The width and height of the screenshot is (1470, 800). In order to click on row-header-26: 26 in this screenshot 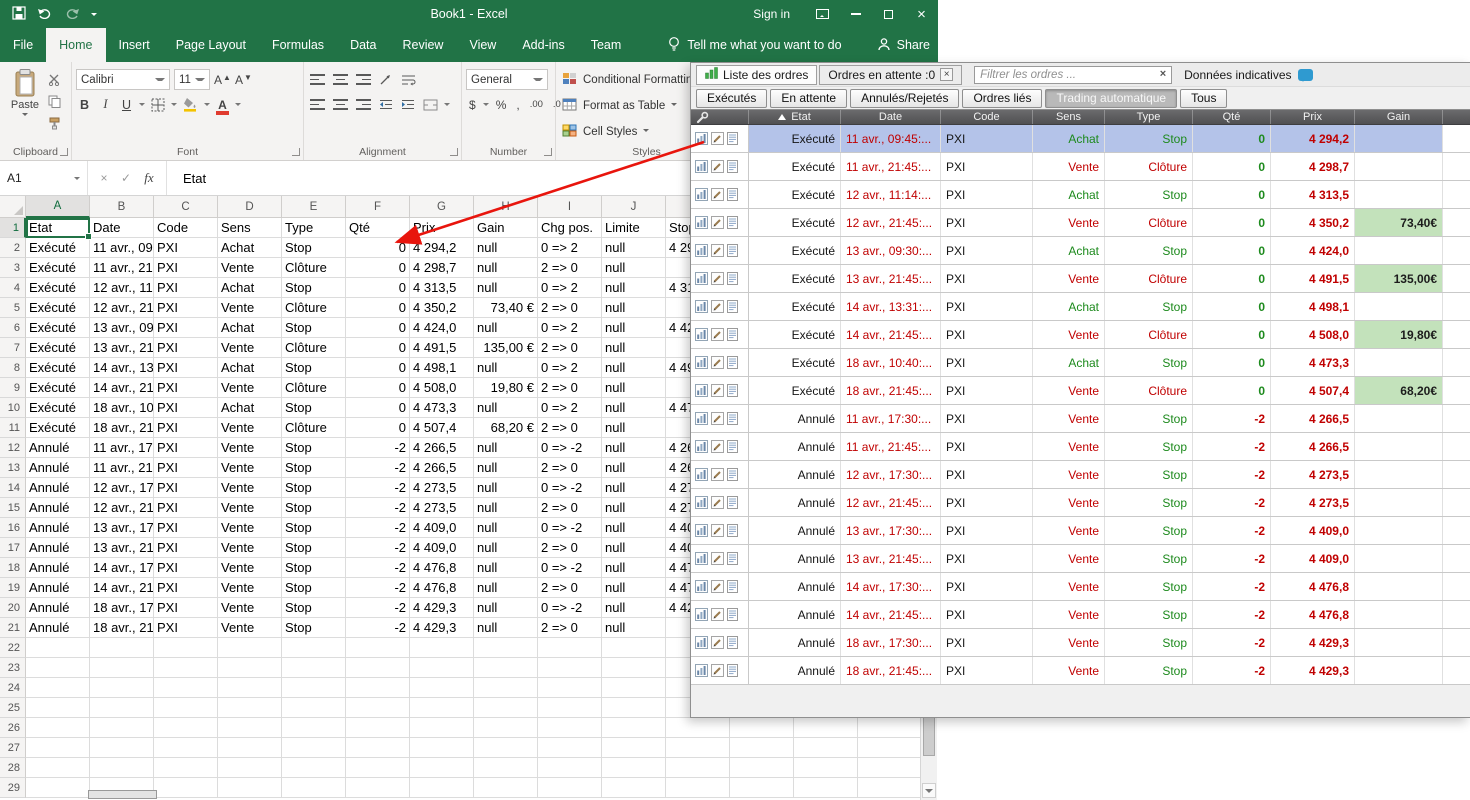, I will do `click(13, 728)`.